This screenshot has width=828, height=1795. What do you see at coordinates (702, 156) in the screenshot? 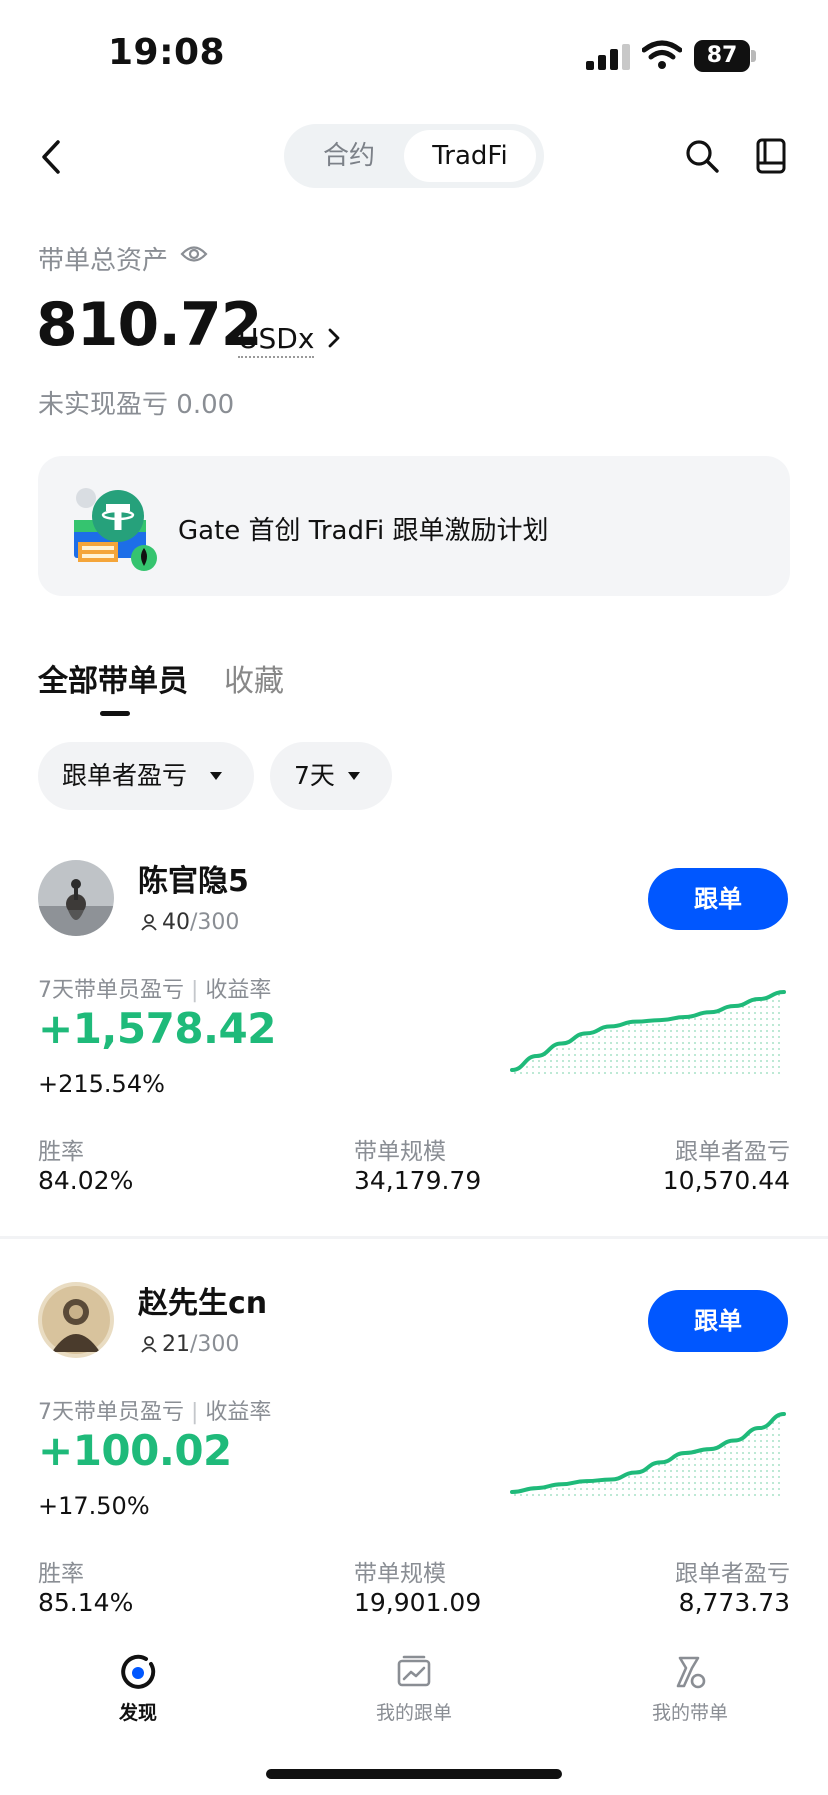
I see `search-icon` at bounding box center [702, 156].